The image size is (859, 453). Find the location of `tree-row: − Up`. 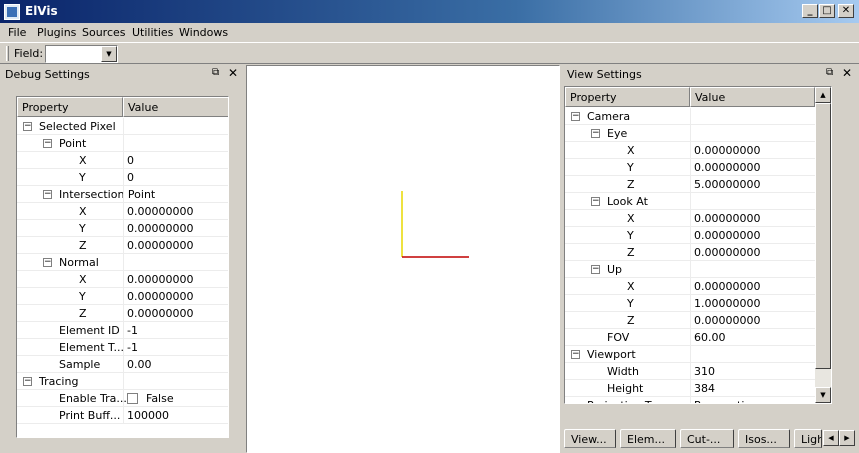

tree-row: − Up is located at coordinates (690, 269).